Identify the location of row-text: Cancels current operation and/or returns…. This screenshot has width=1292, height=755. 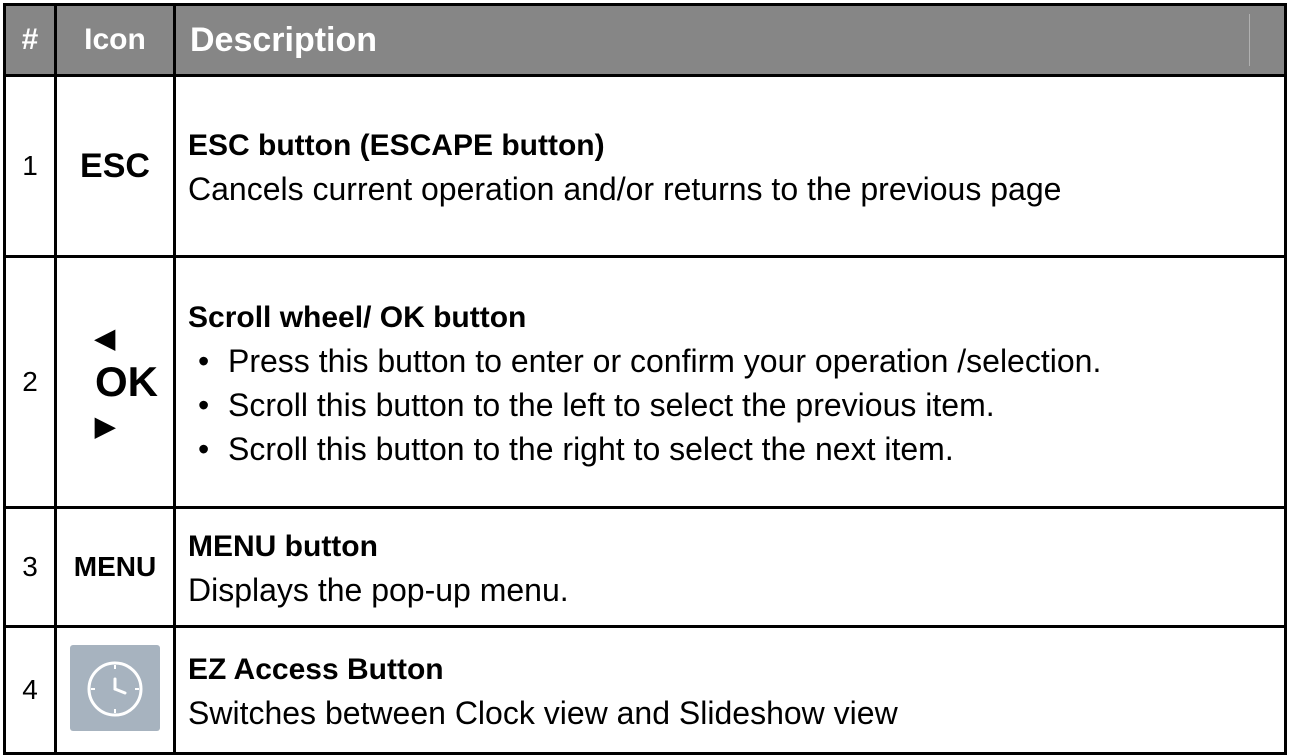
(625, 188).